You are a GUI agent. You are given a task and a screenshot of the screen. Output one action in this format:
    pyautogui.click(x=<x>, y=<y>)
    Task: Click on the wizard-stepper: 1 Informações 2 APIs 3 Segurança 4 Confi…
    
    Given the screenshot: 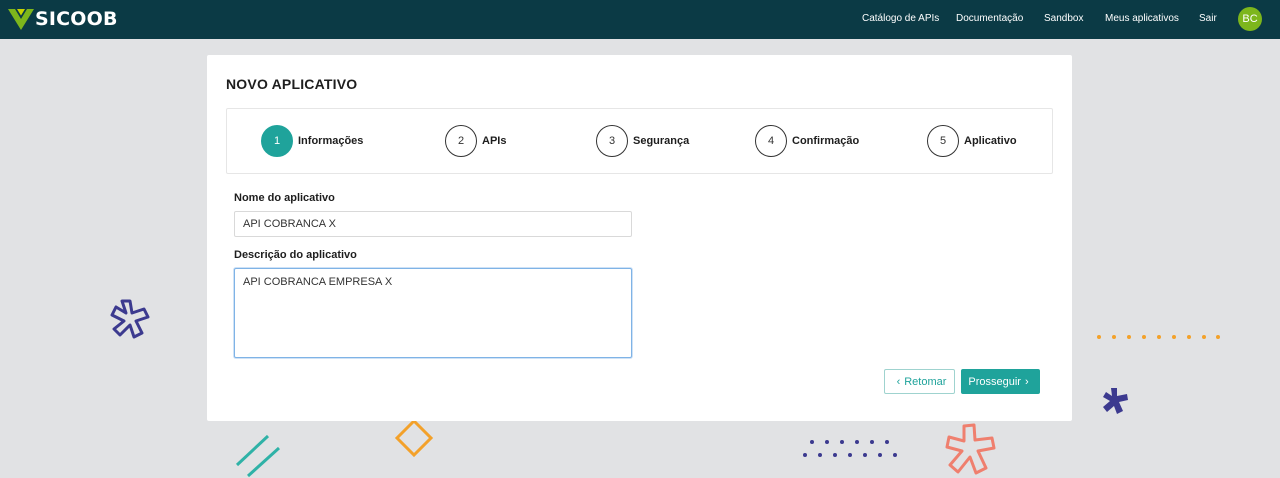 What is the action you would take?
    pyautogui.click(x=639, y=141)
    